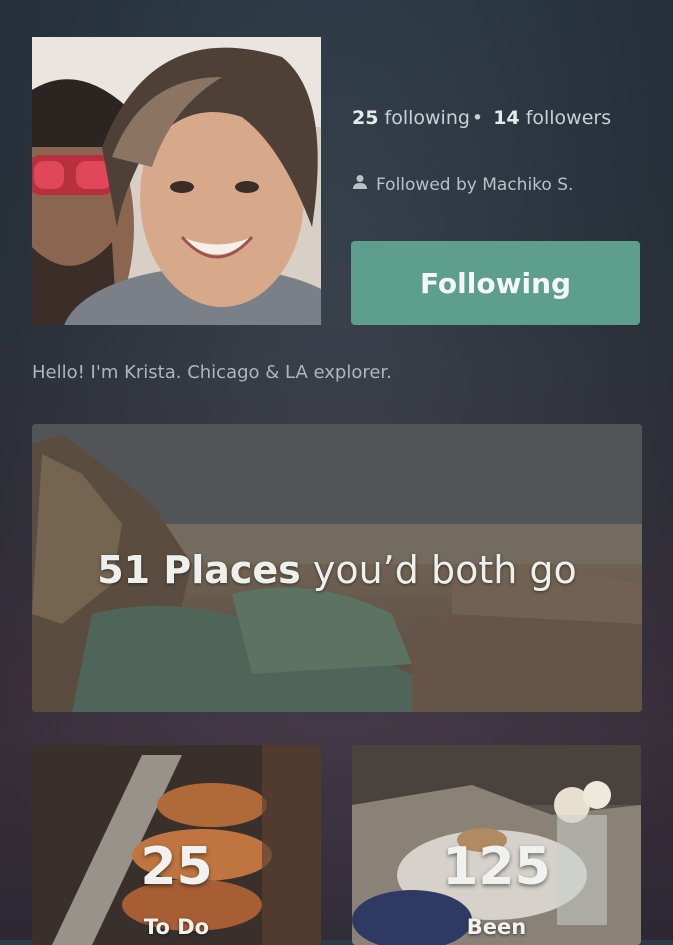  What do you see at coordinates (438, 570) in the screenshot?
I see `shared-places-suffix: you’d both go` at bounding box center [438, 570].